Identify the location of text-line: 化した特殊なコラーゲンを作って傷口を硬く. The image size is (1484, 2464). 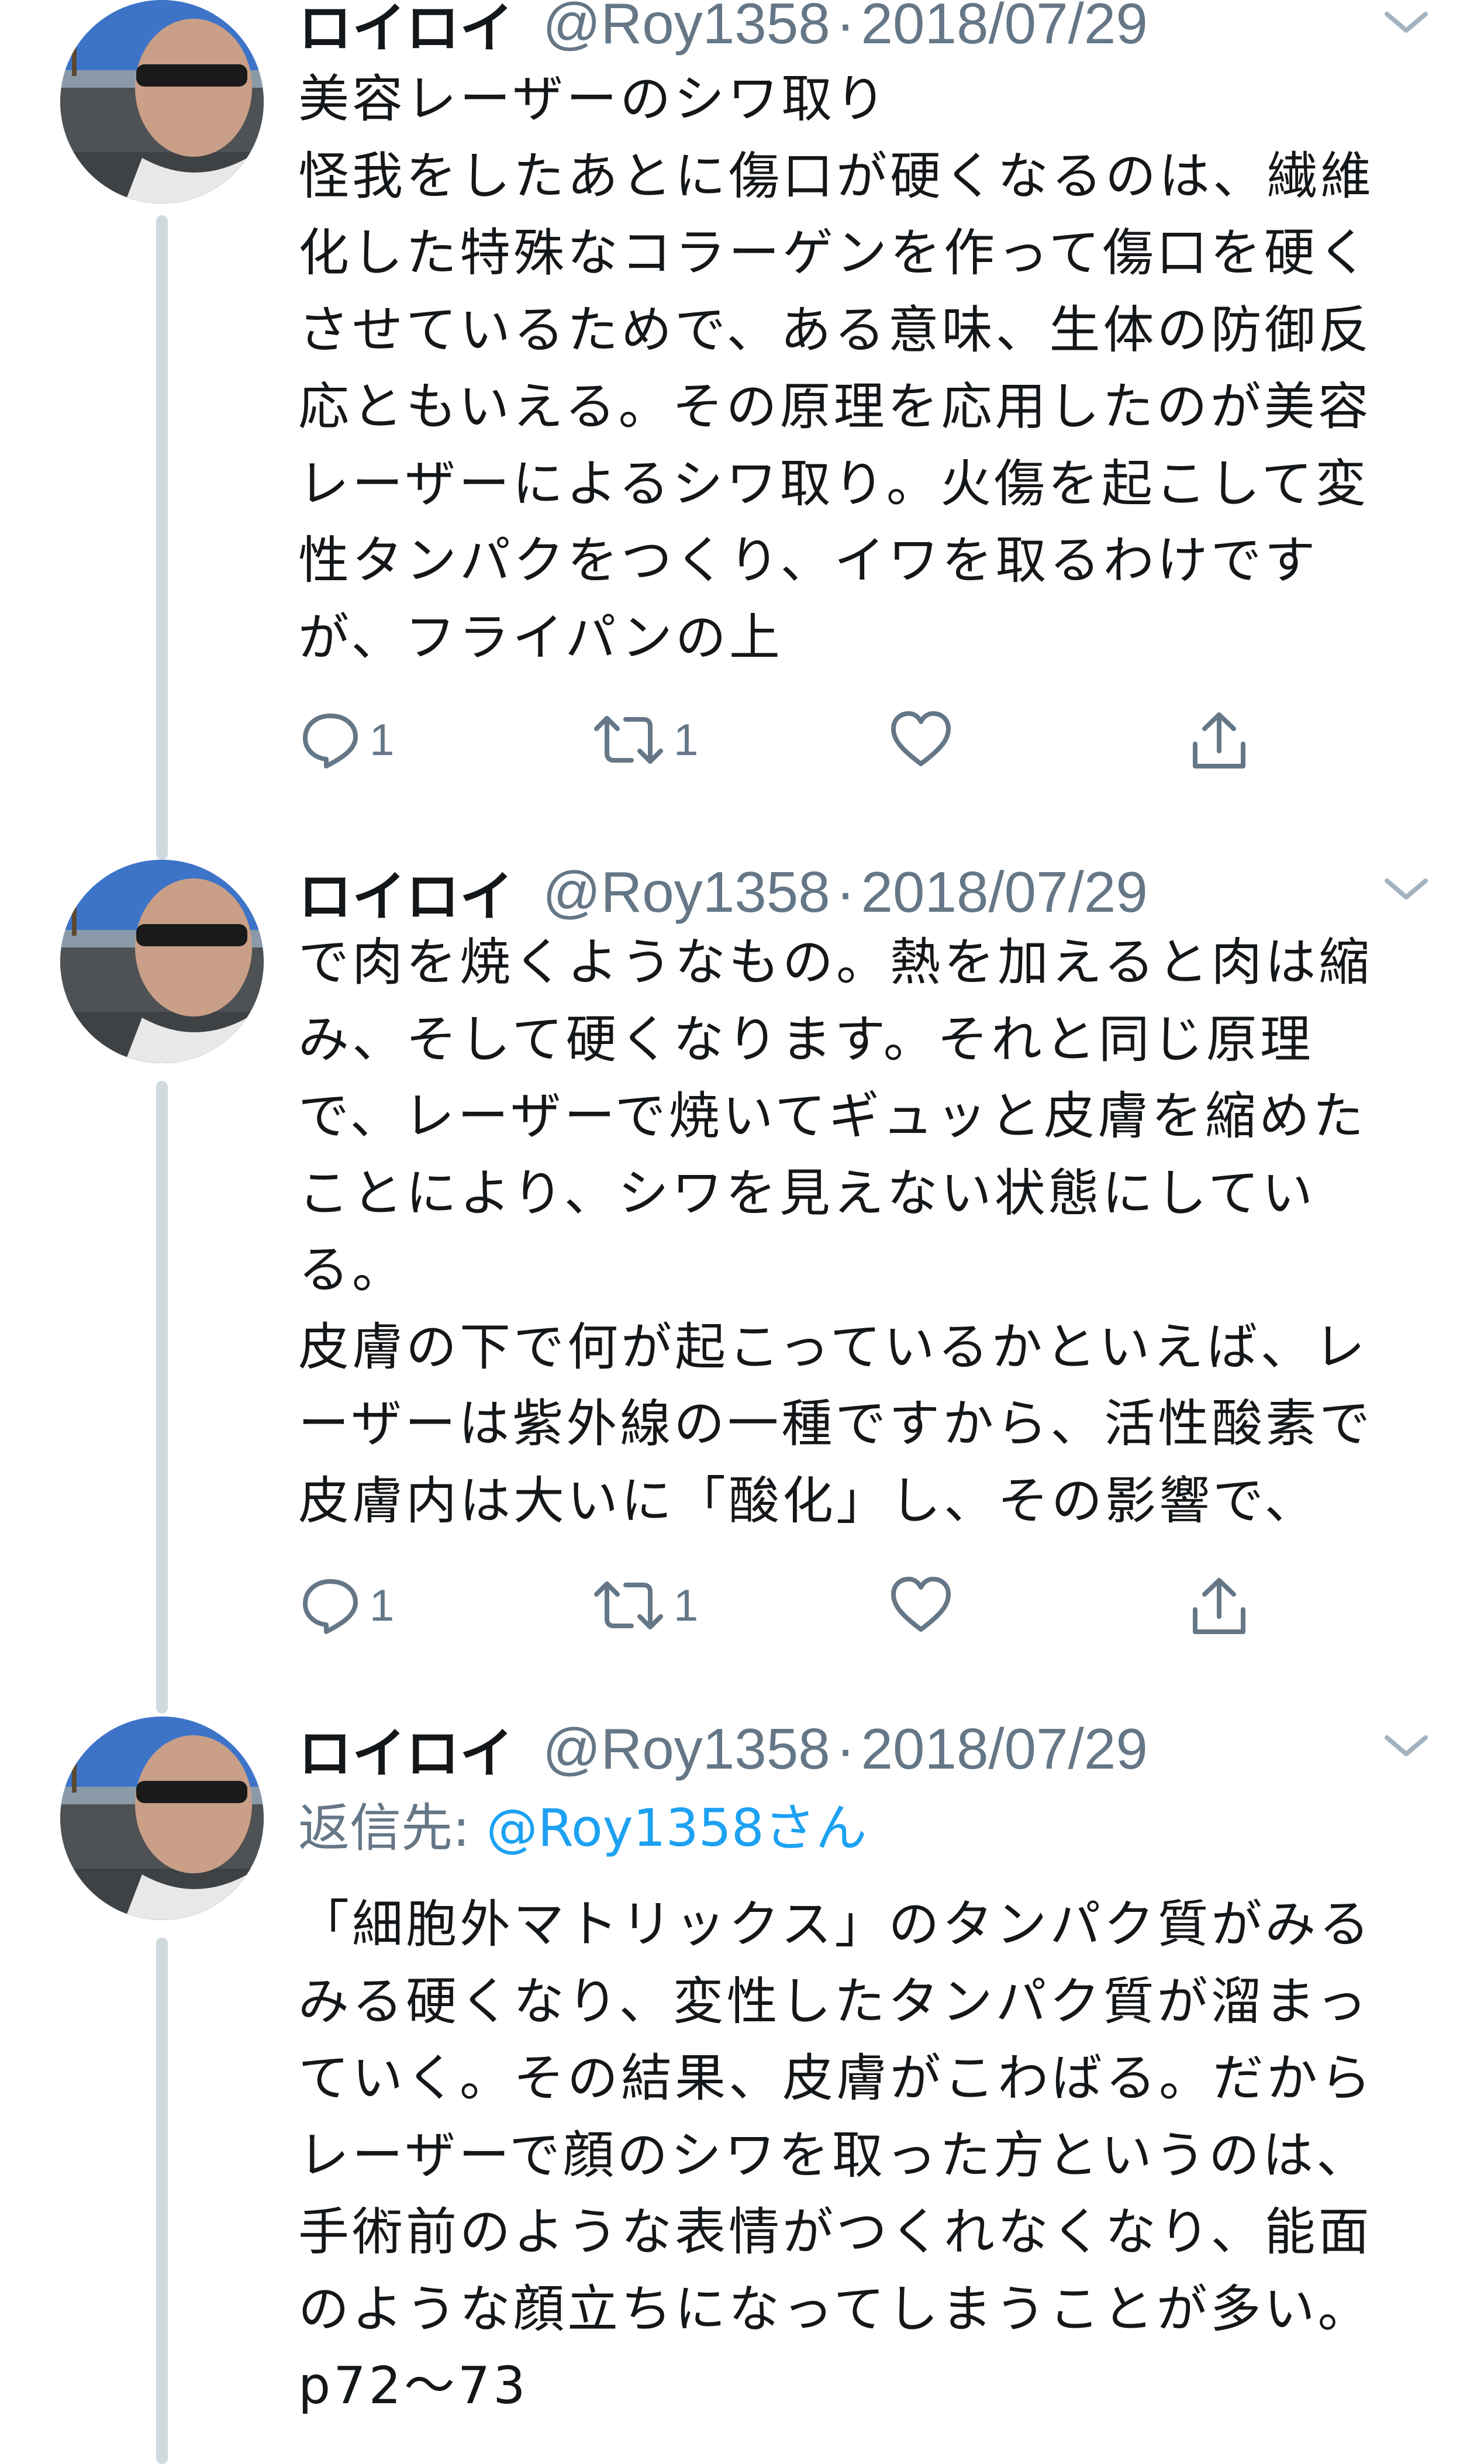
(835, 253).